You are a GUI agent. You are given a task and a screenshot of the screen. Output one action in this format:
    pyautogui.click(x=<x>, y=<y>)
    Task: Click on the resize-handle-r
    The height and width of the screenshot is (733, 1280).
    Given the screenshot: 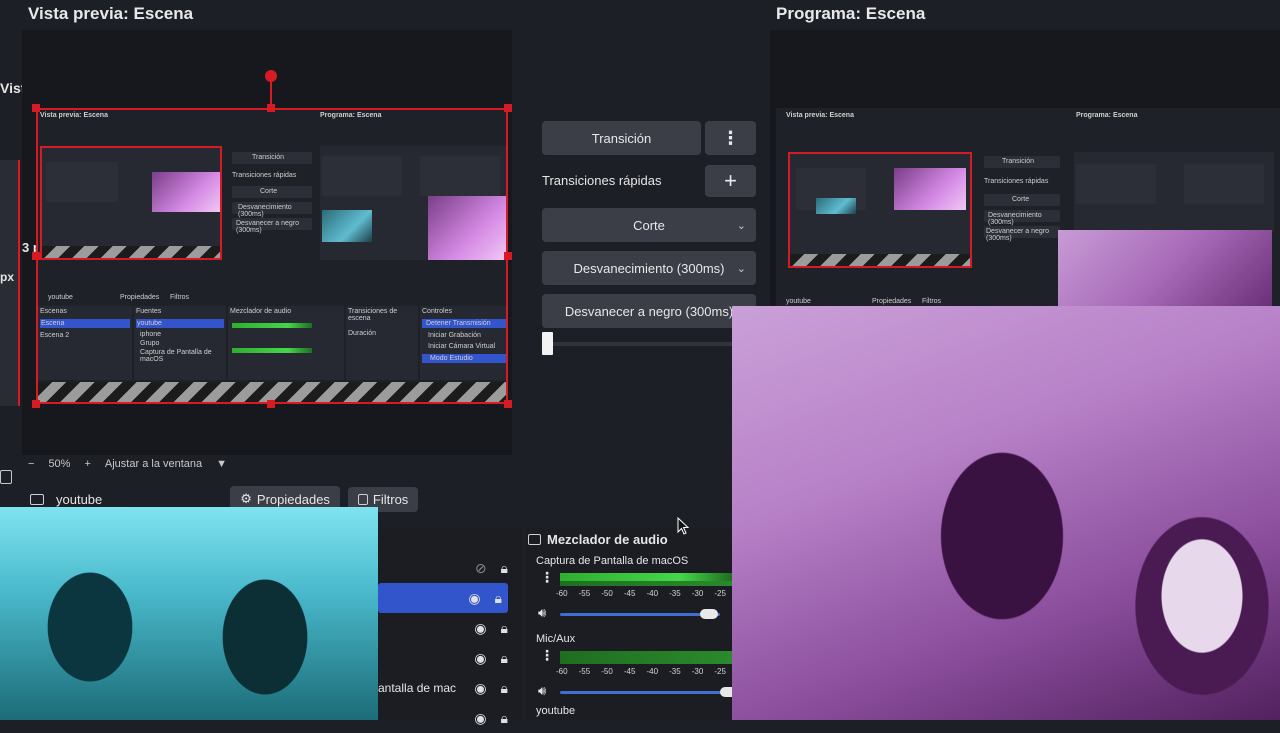 What is the action you would take?
    pyautogui.click(x=508, y=256)
    